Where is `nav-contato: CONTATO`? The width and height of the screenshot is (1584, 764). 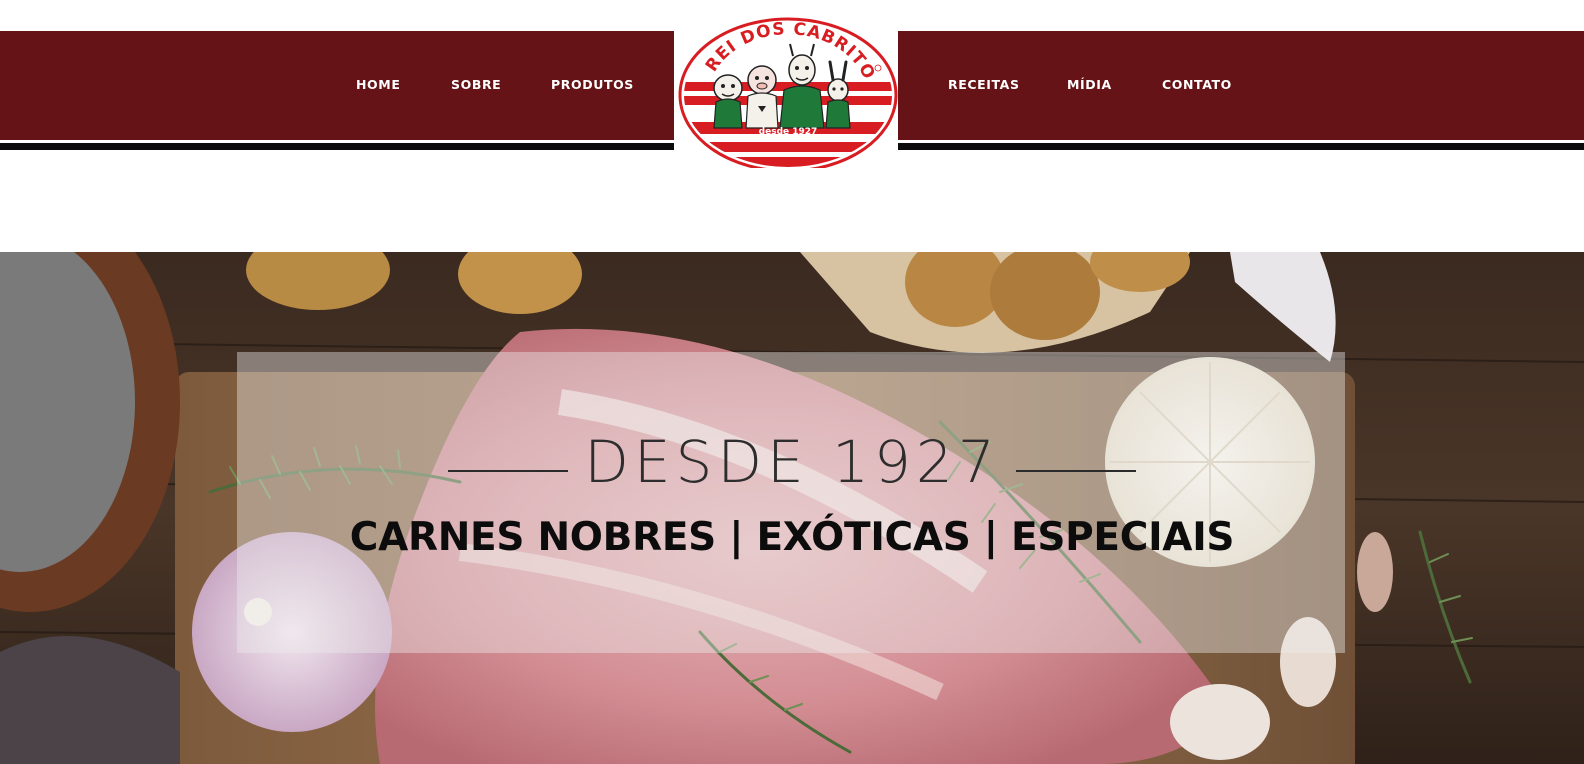 nav-contato: CONTATO is located at coordinates (1197, 85).